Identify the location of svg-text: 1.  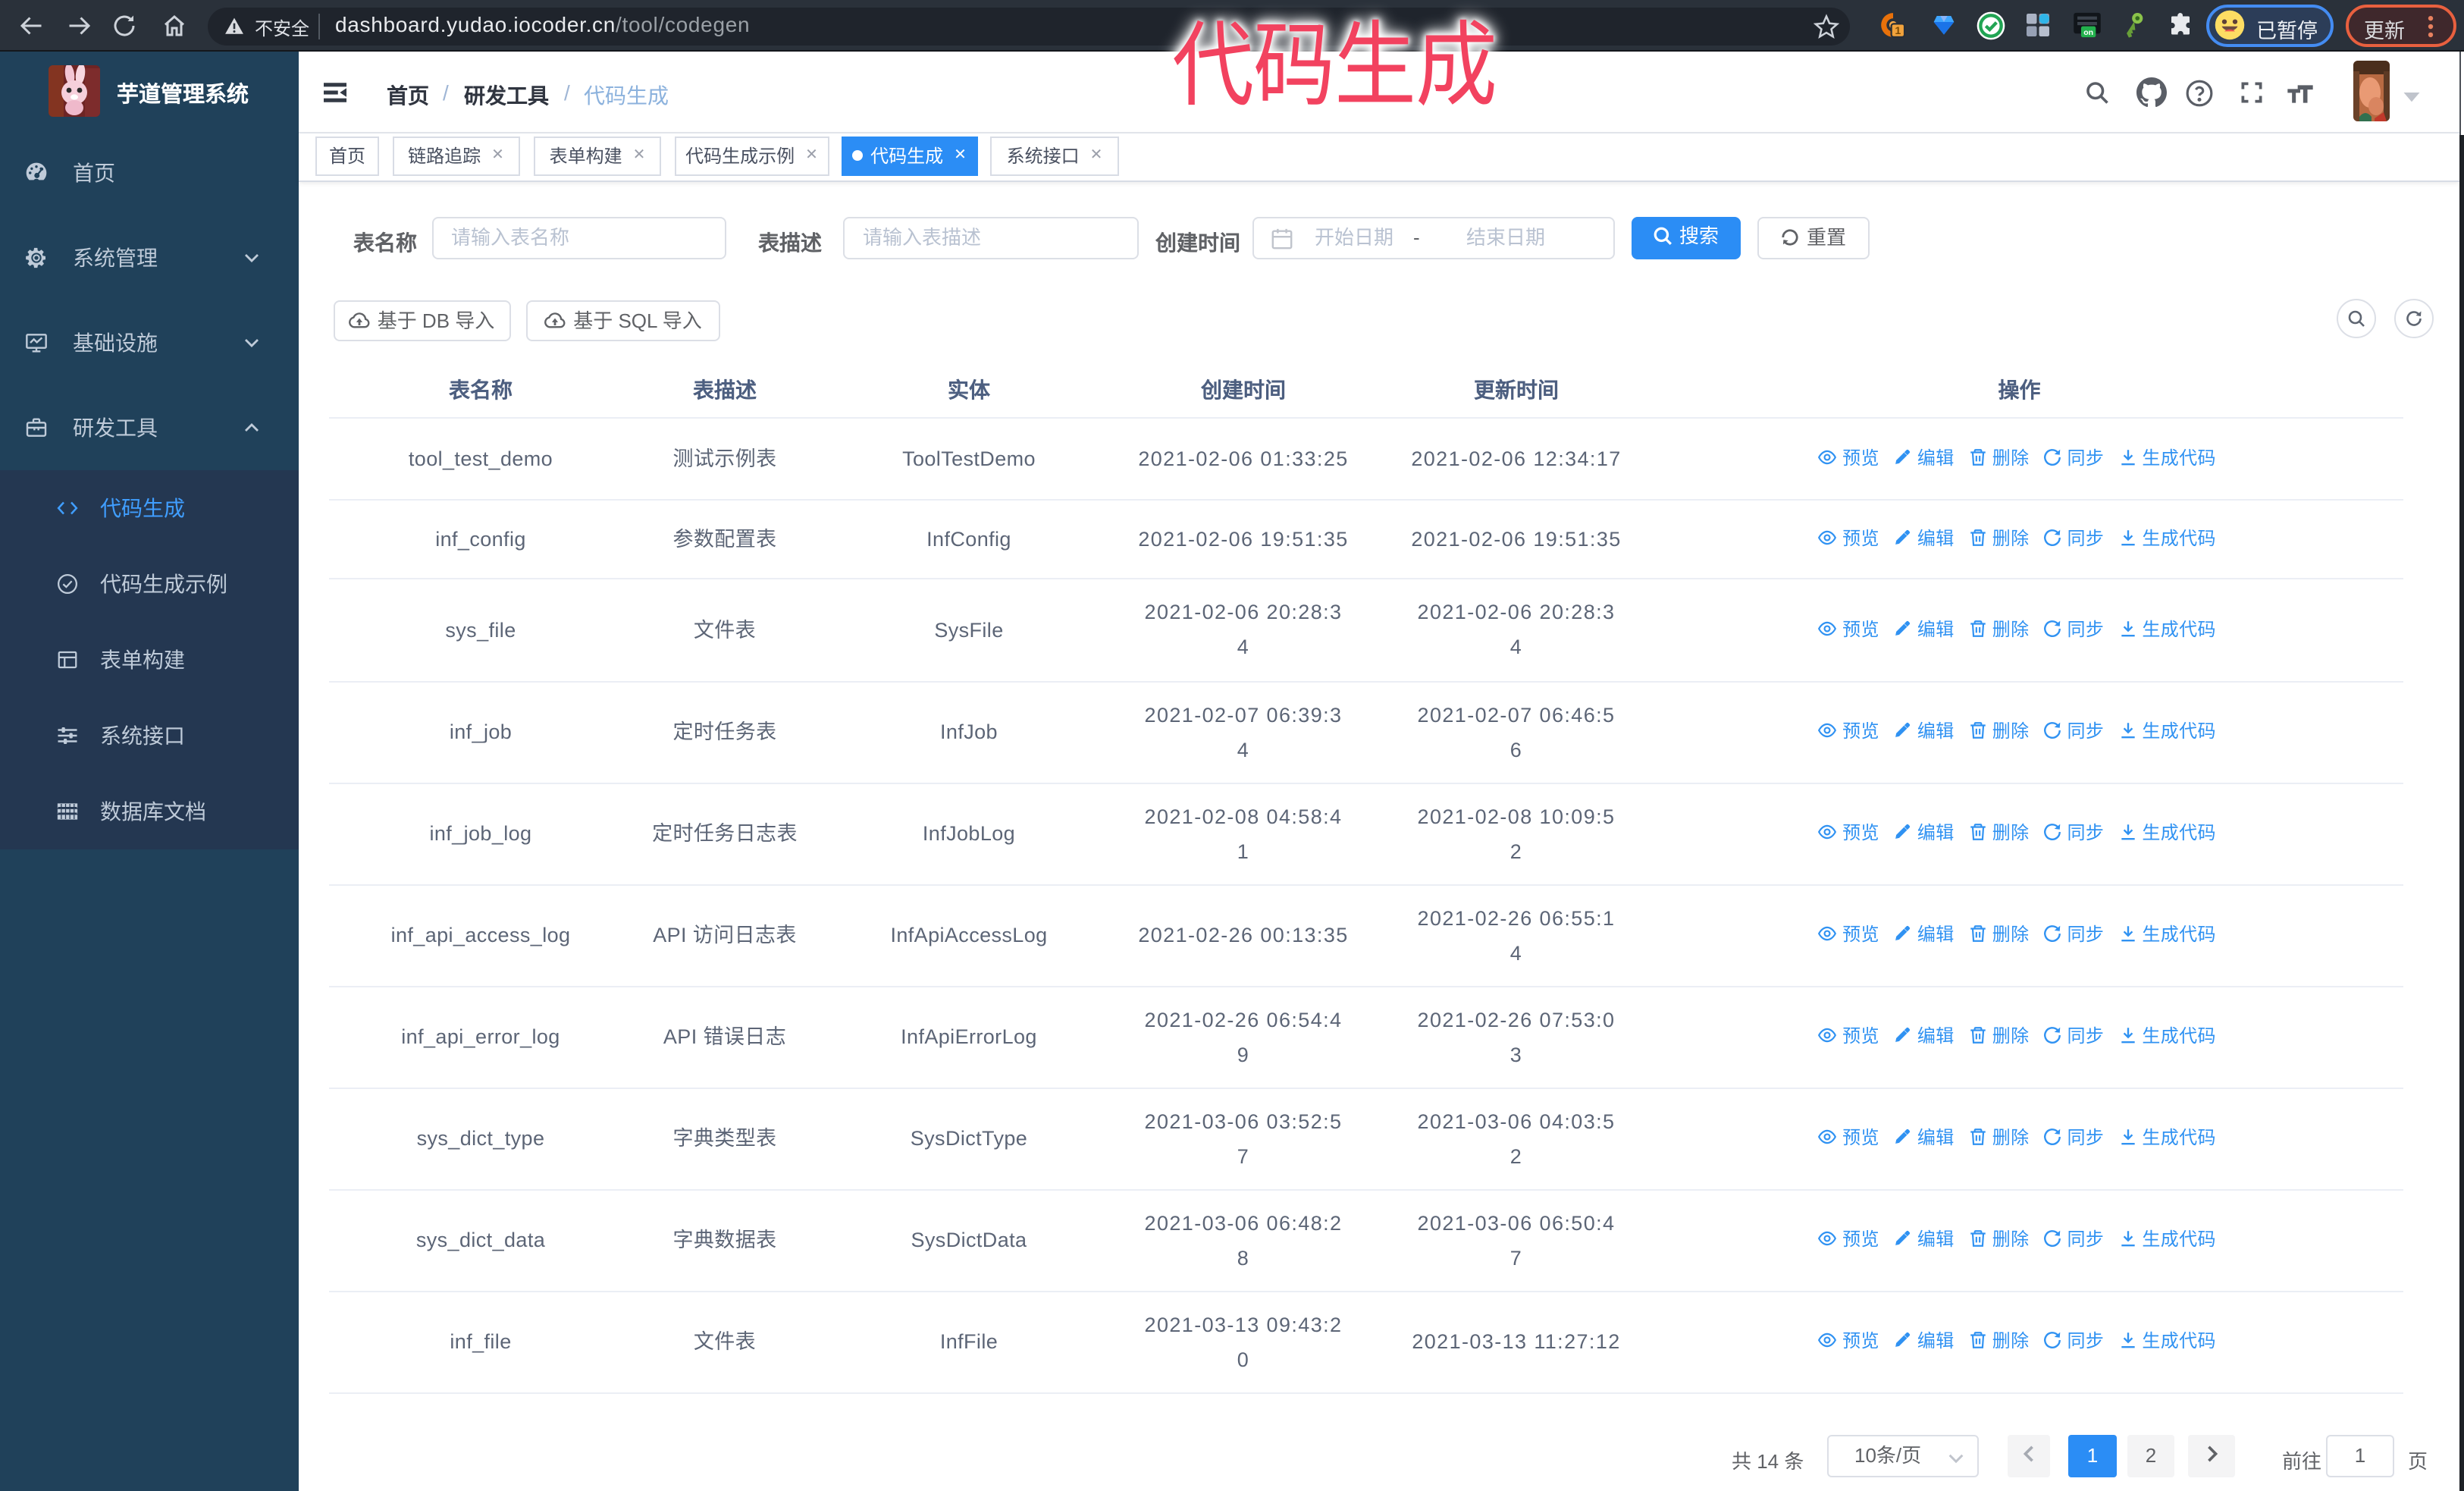
(1898, 31).